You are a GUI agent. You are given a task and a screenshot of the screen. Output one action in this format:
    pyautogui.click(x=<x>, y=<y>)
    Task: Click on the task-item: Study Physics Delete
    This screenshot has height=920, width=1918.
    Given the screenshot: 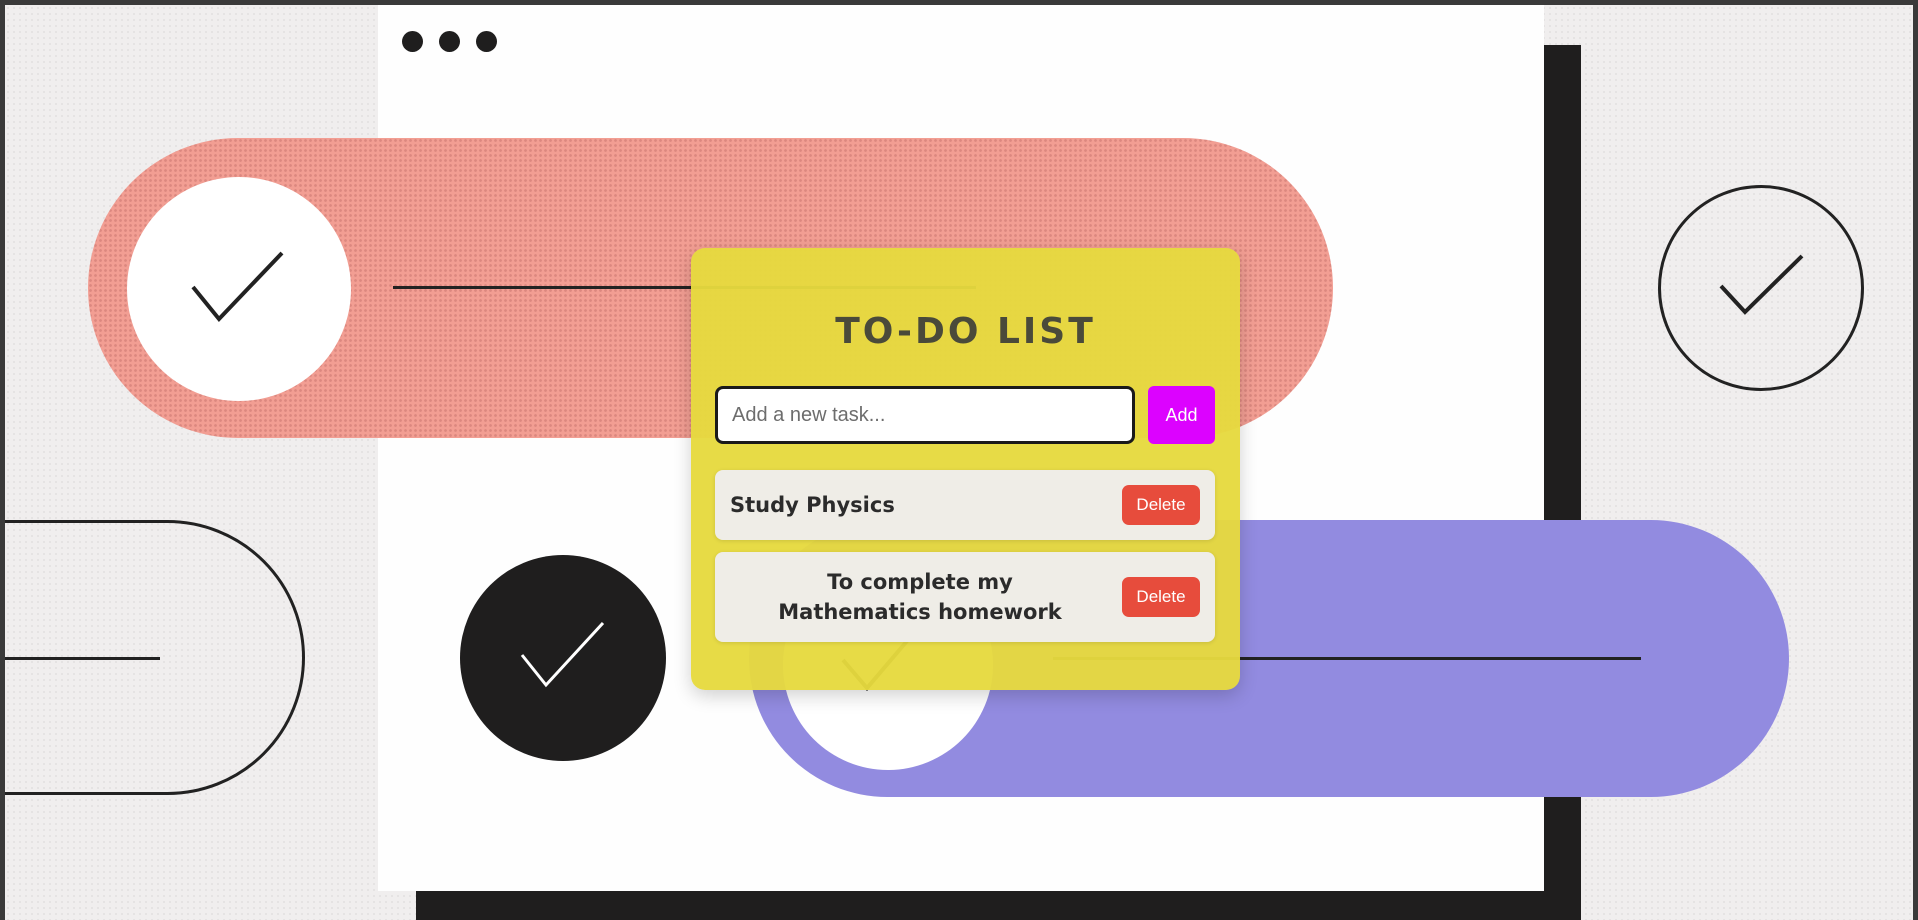 What is the action you would take?
    pyautogui.click(x=965, y=505)
    